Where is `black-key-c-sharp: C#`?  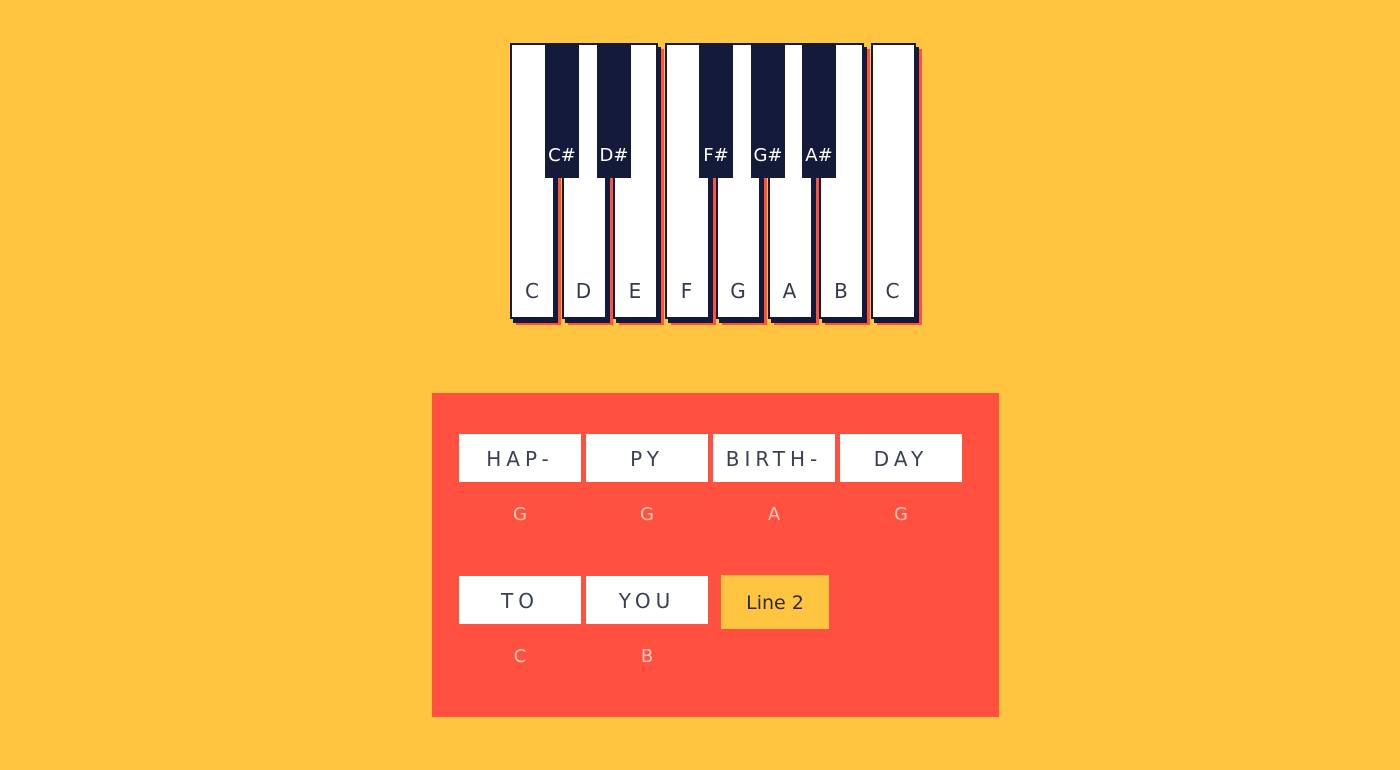
black-key-c-sharp: C# is located at coordinates (562, 110).